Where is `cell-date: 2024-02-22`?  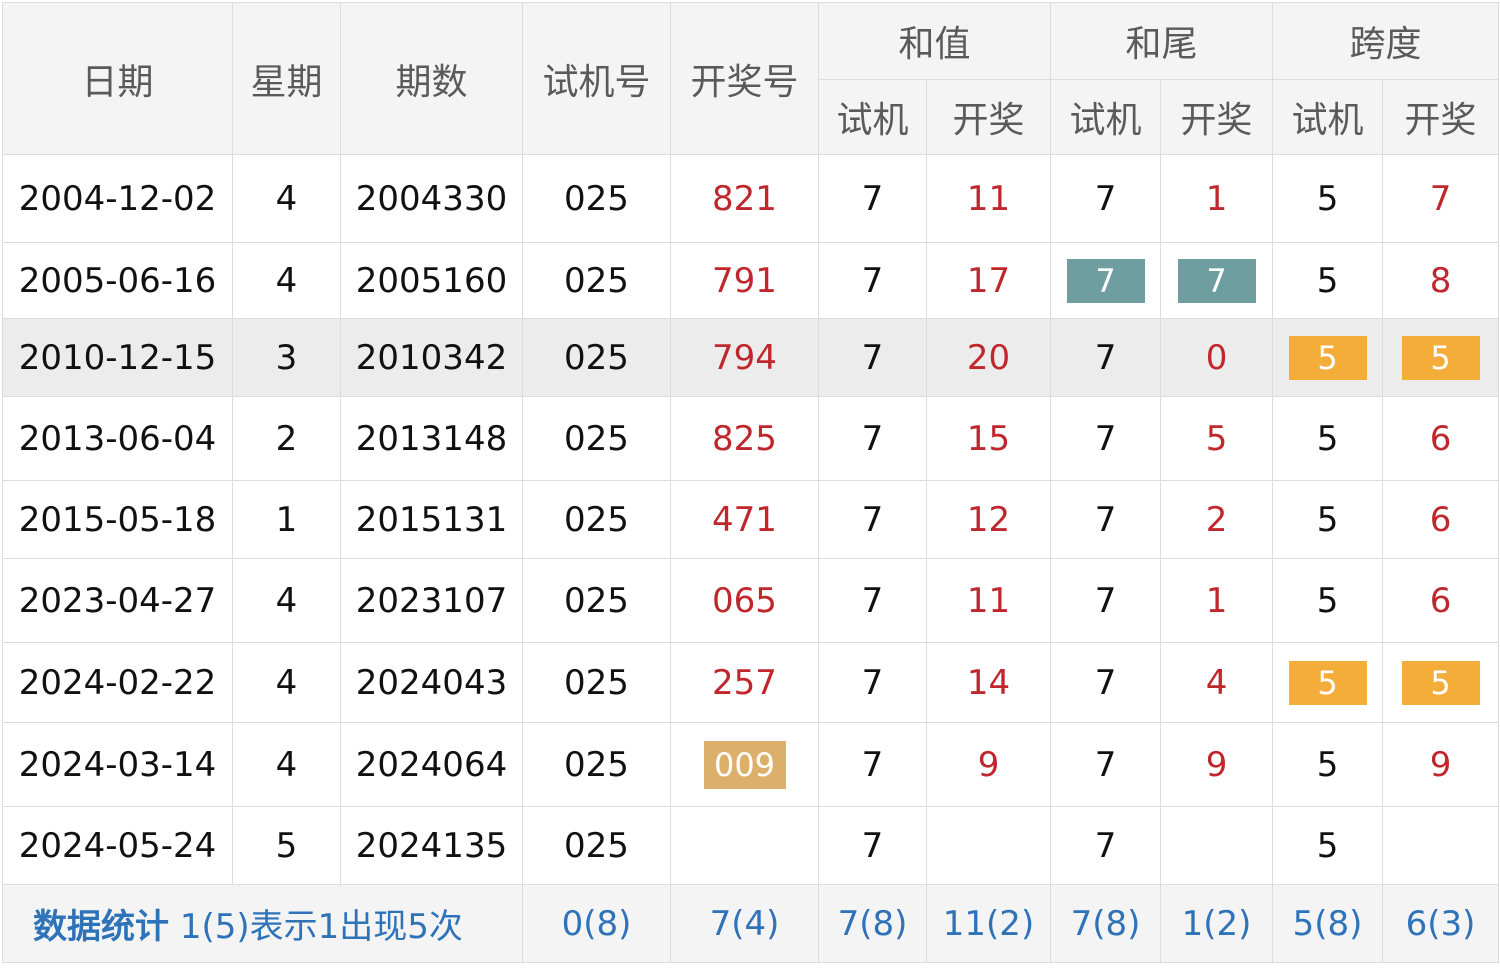
cell-date: 2024-02-22 is located at coordinates (117, 682).